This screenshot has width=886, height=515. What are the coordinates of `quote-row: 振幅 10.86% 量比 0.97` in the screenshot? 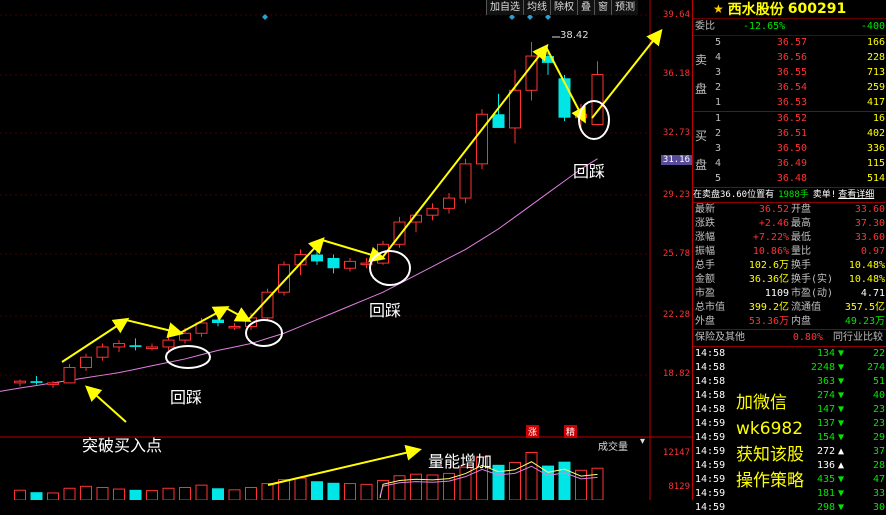 It's located at (789, 252).